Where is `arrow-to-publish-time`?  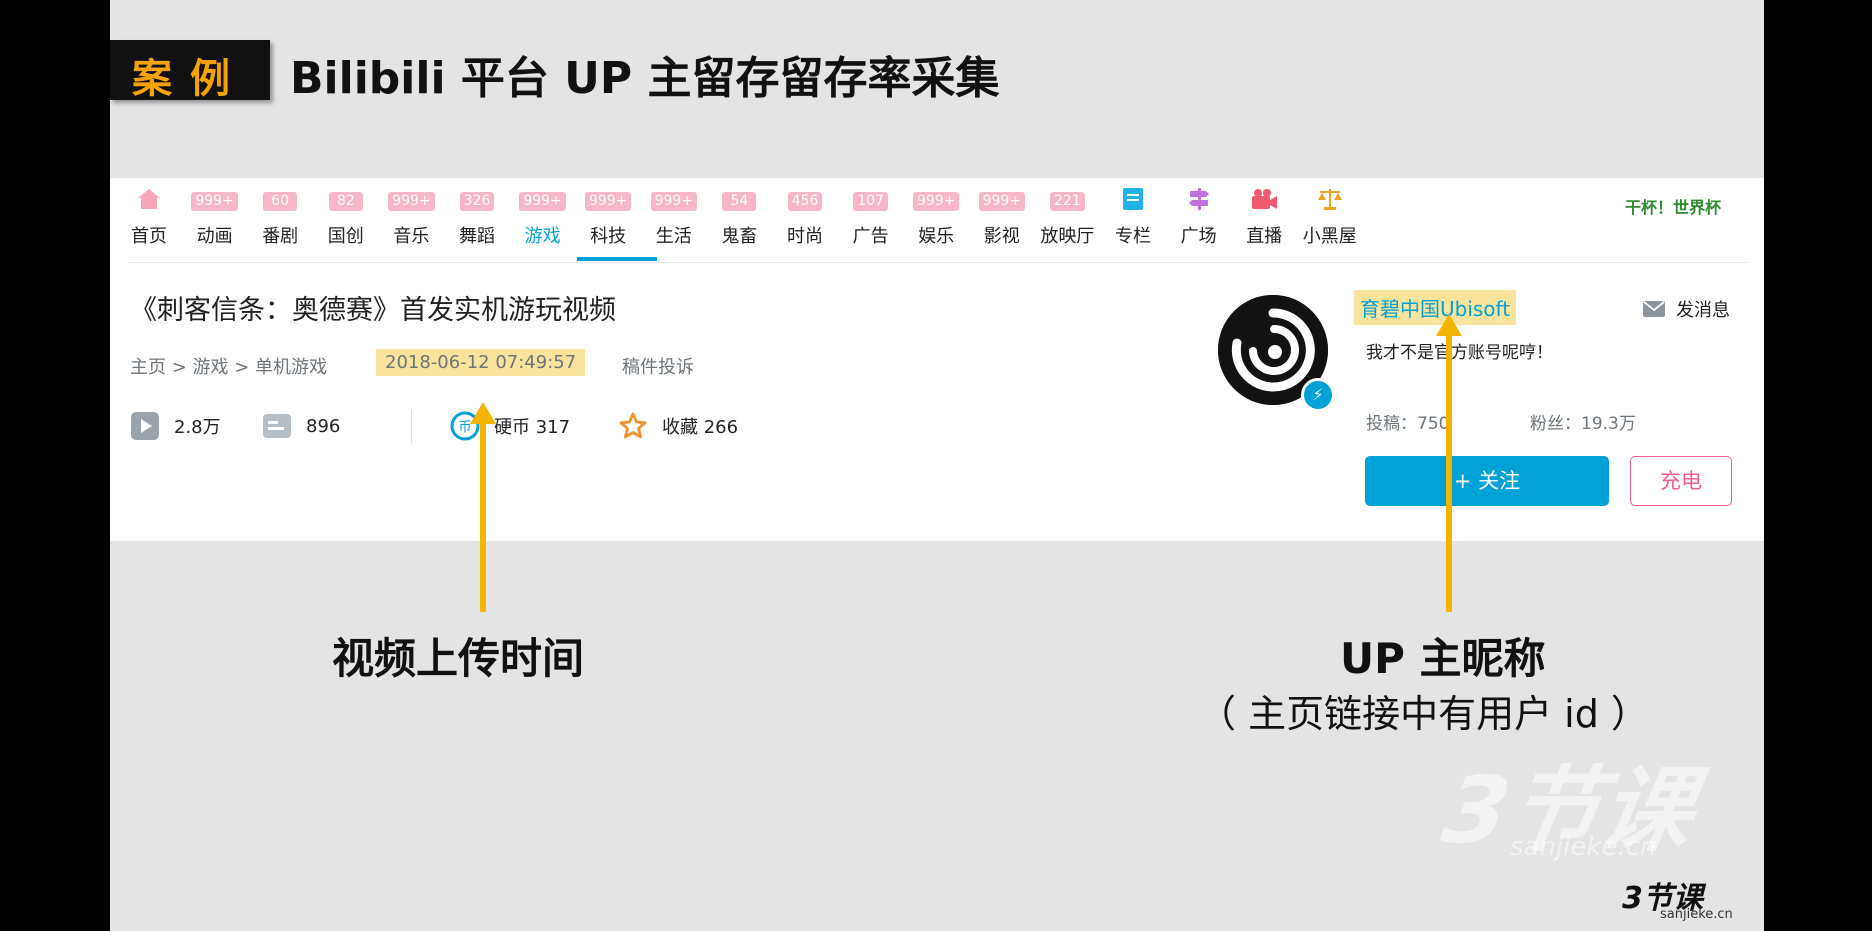
arrow-to-publish-time is located at coordinates (483, 507).